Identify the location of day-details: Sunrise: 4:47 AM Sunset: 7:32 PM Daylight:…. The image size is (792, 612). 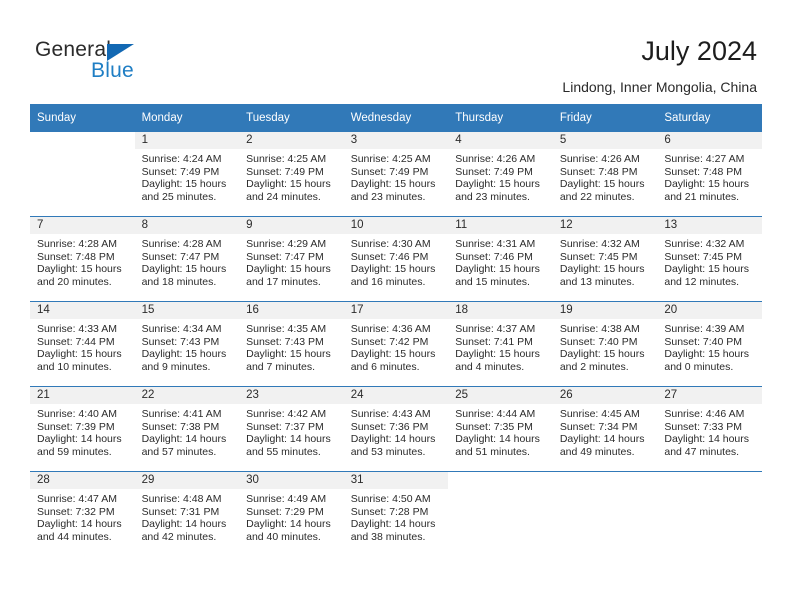
(82, 516).